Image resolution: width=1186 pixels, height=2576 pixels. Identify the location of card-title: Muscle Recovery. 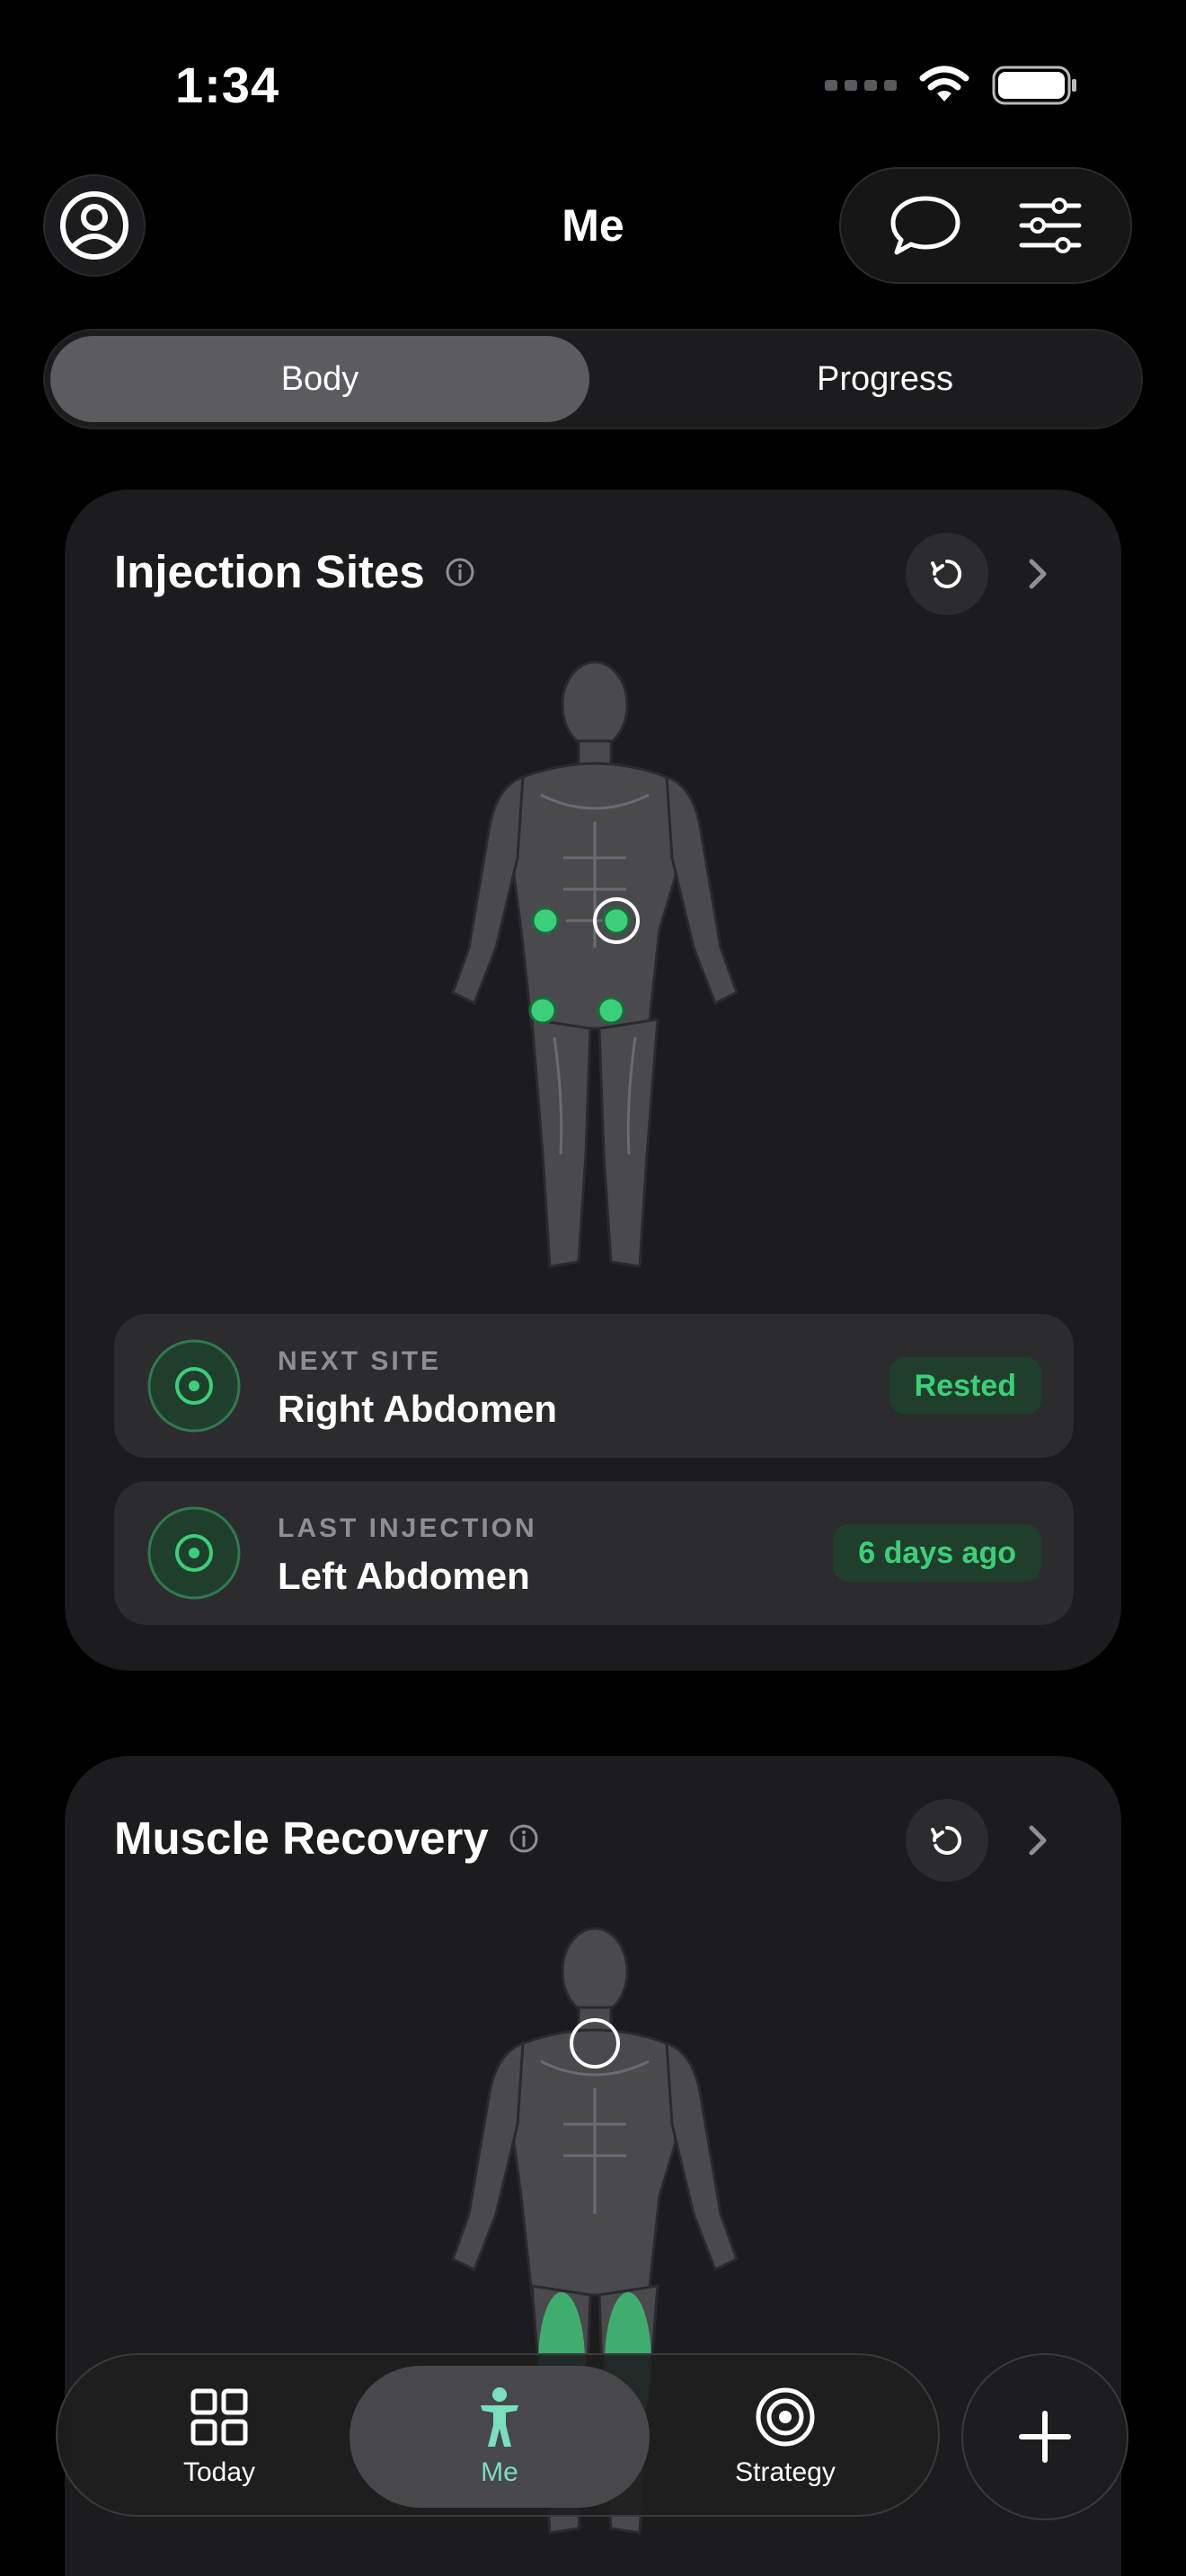
(301, 1838).